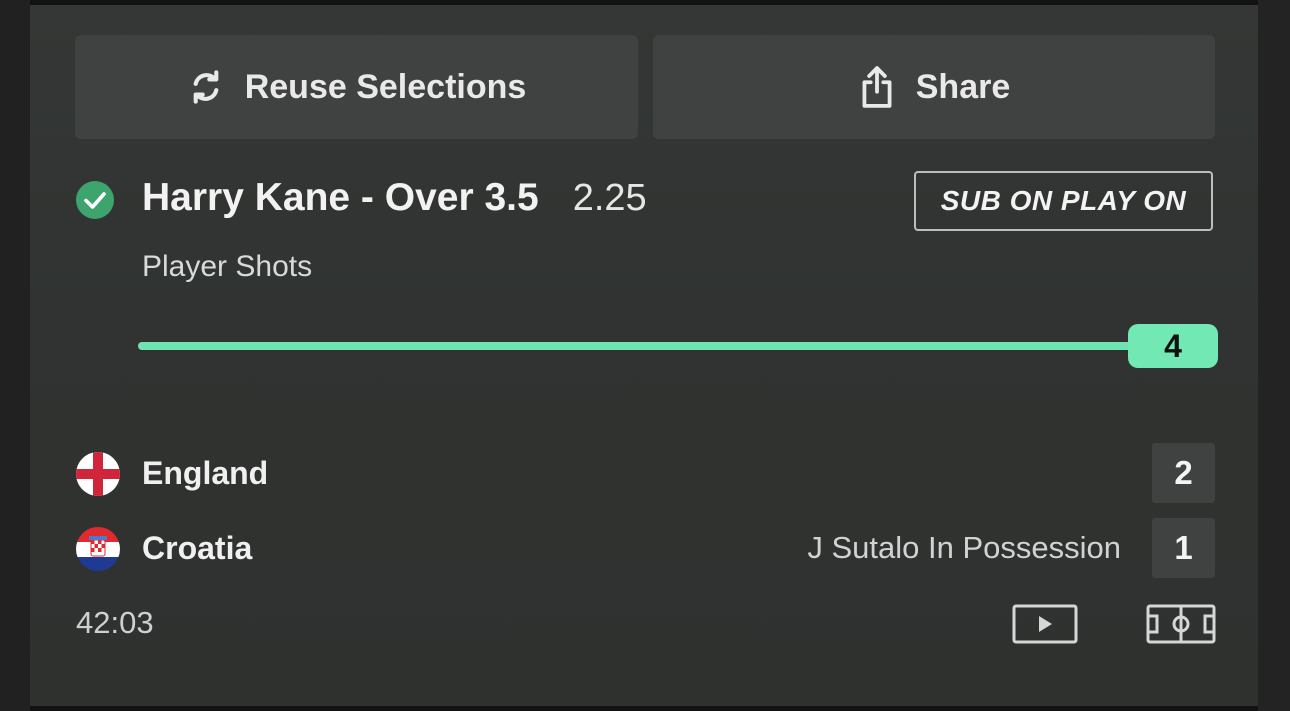  What do you see at coordinates (98, 549) in the screenshot?
I see `croatia-flag-icon` at bounding box center [98, 549].